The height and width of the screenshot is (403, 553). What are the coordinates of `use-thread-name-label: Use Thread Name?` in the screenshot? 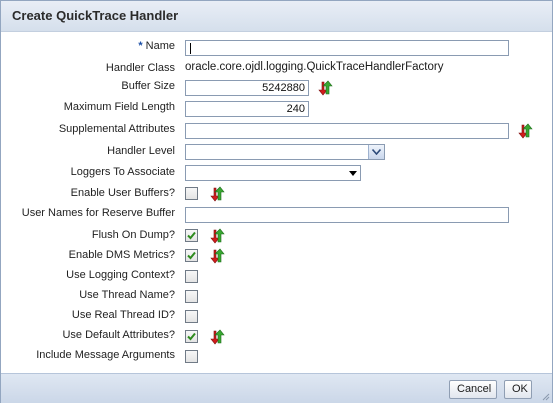 It's located at (127, 295).